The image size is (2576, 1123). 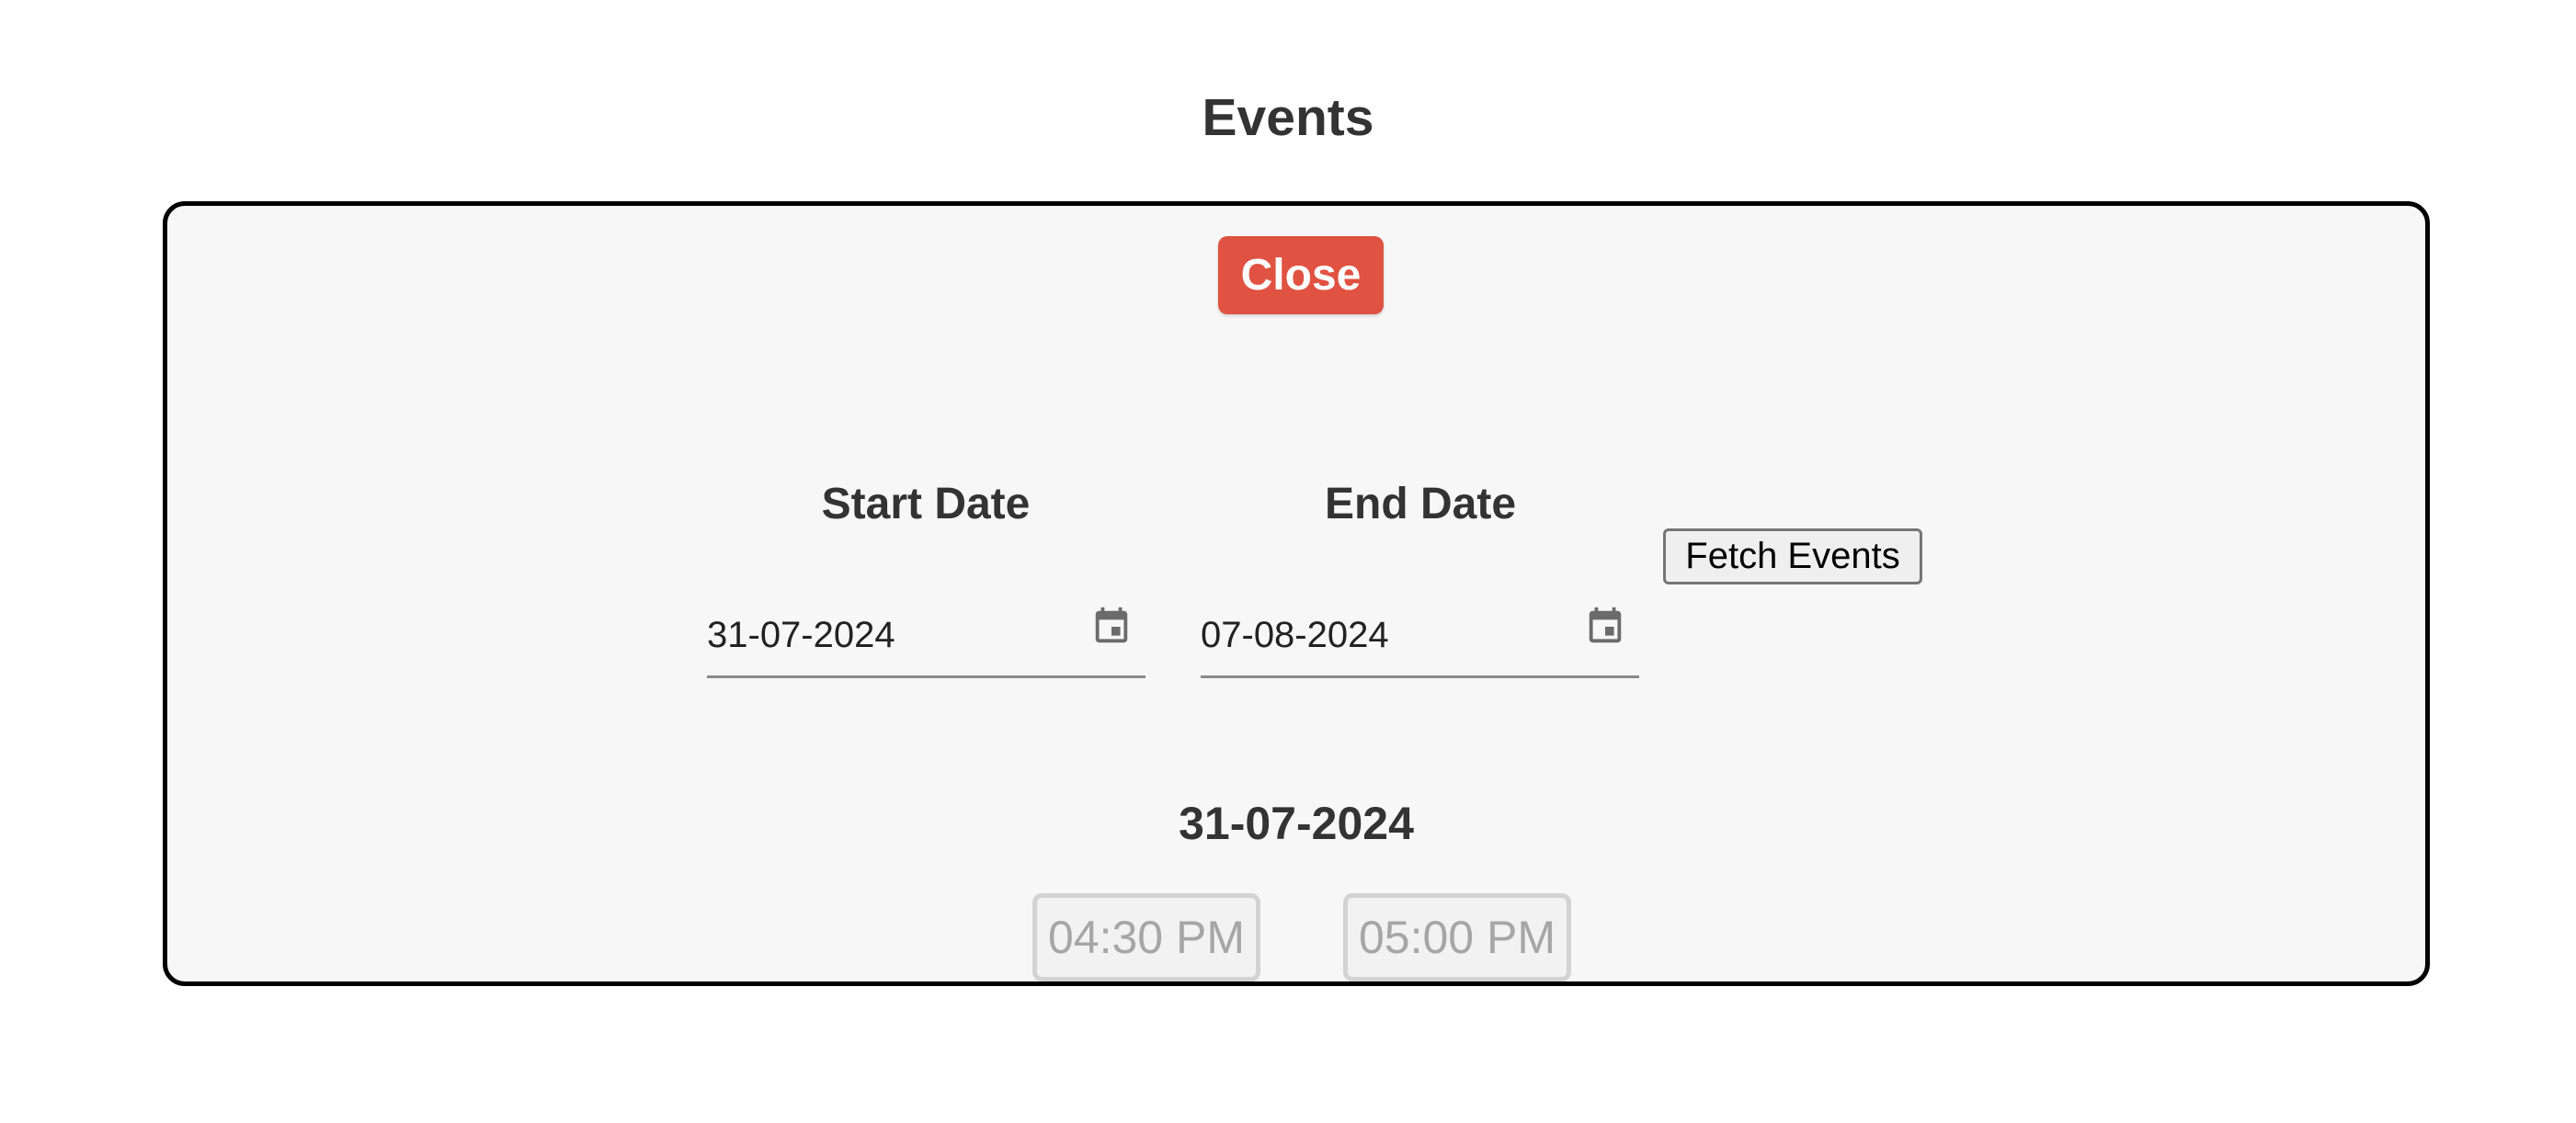 I want to click on time-slot-button: 04:30 PM, so click(x=1146, y=937).